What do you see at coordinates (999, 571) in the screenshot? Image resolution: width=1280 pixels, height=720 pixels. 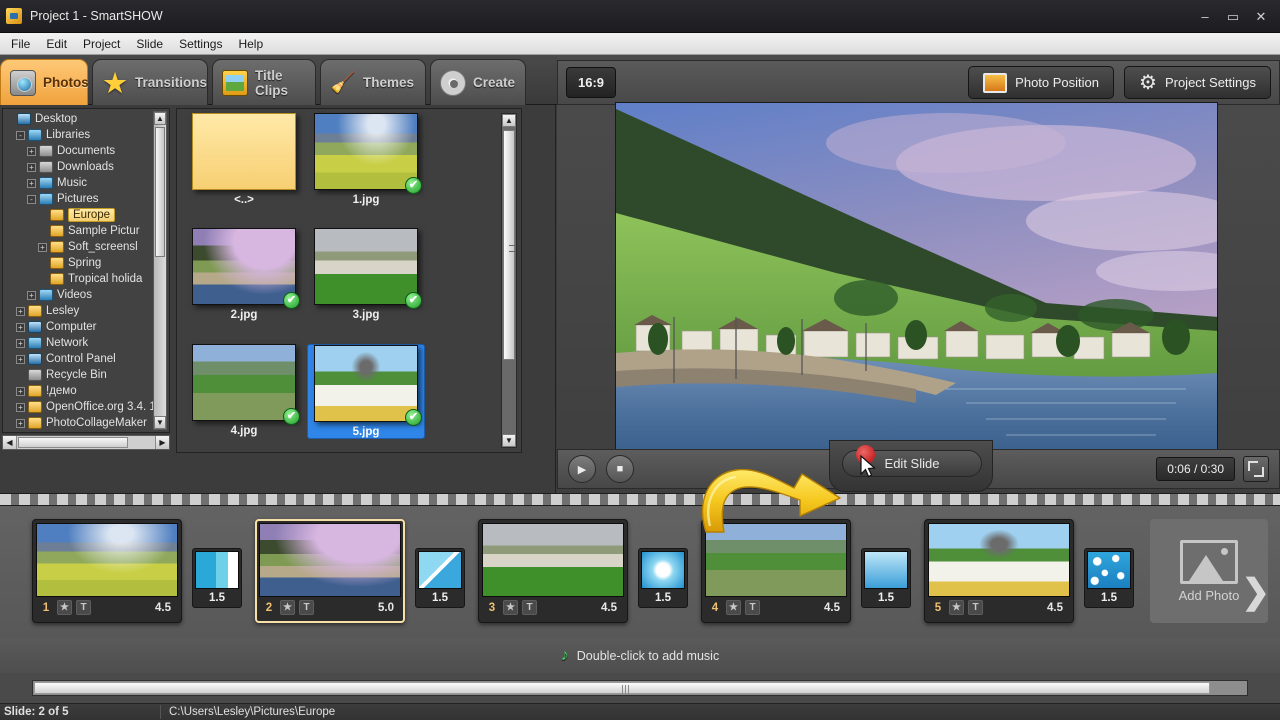 I see `timeline-slide: 5 ★ T 4.5` at bounding box center [999, 571].